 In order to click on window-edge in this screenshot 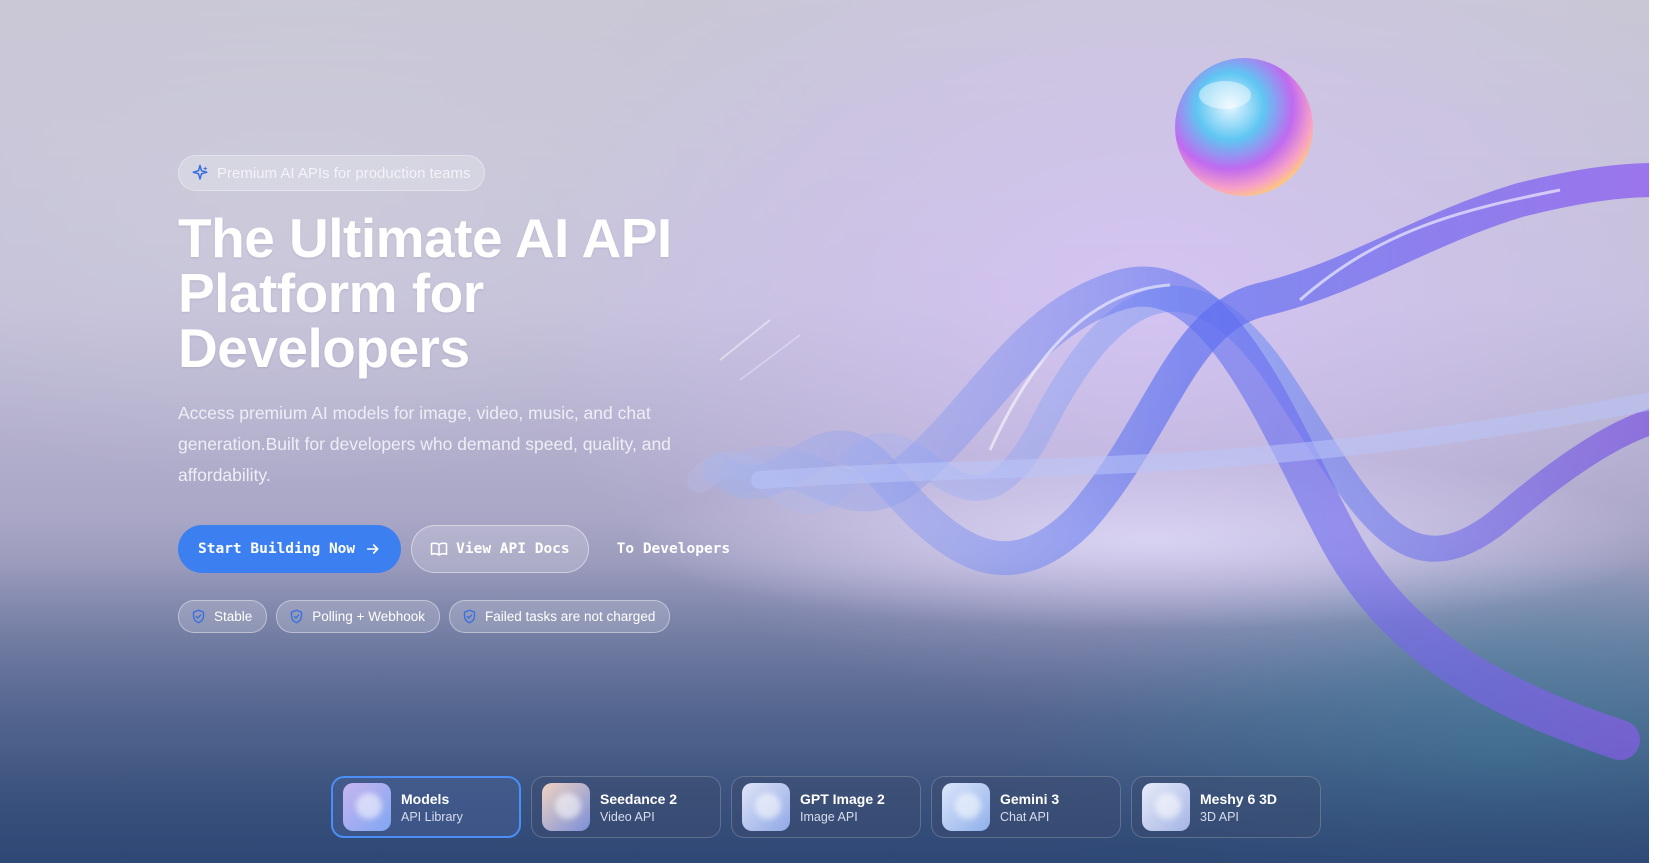, I will do `click(1653, 431)`.